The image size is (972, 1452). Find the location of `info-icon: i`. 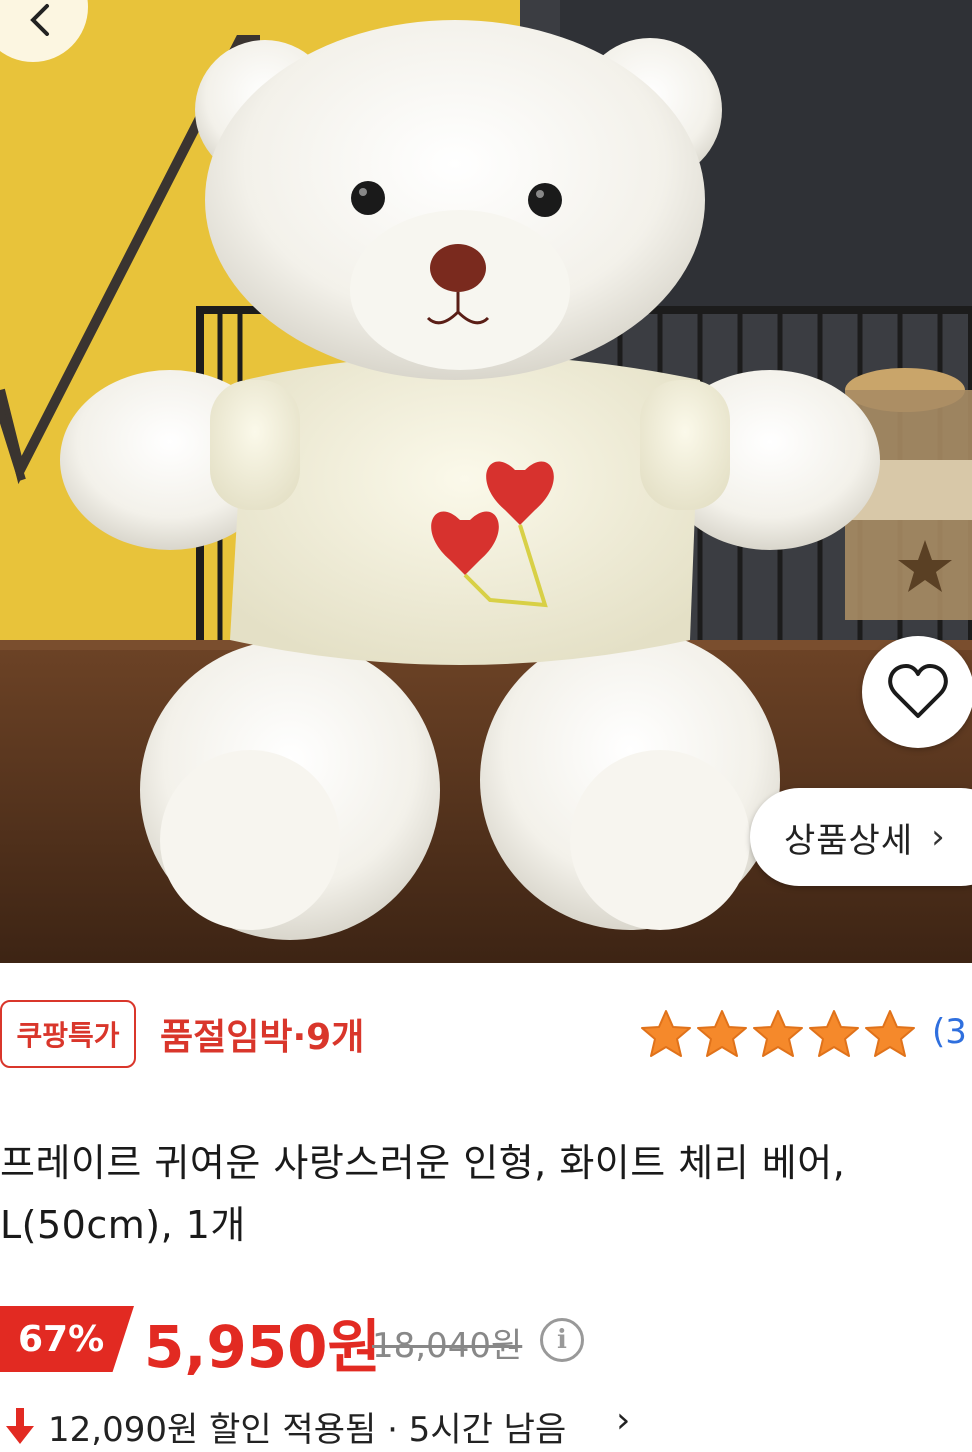

info-icon: i is located at coordinates (562, 1340).